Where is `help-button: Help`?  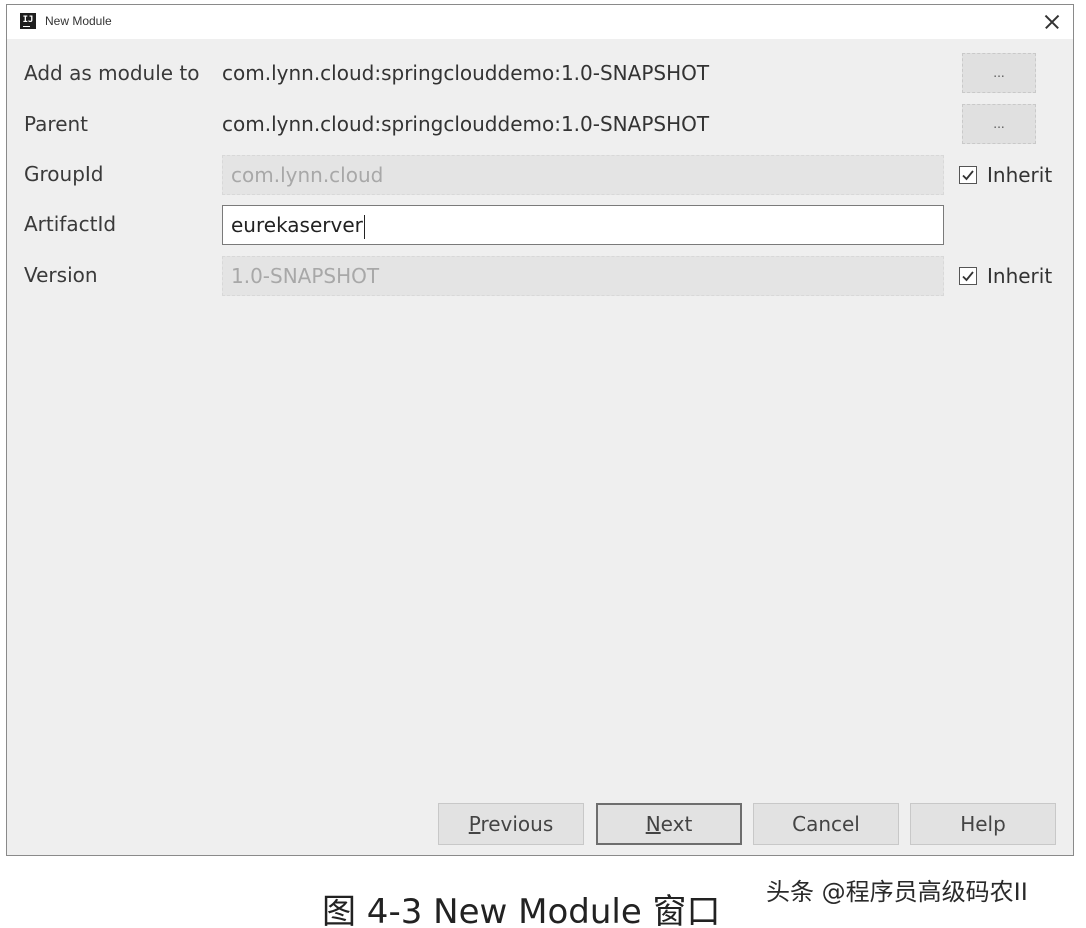 help-button: Help is located at coordinates (983, 824).